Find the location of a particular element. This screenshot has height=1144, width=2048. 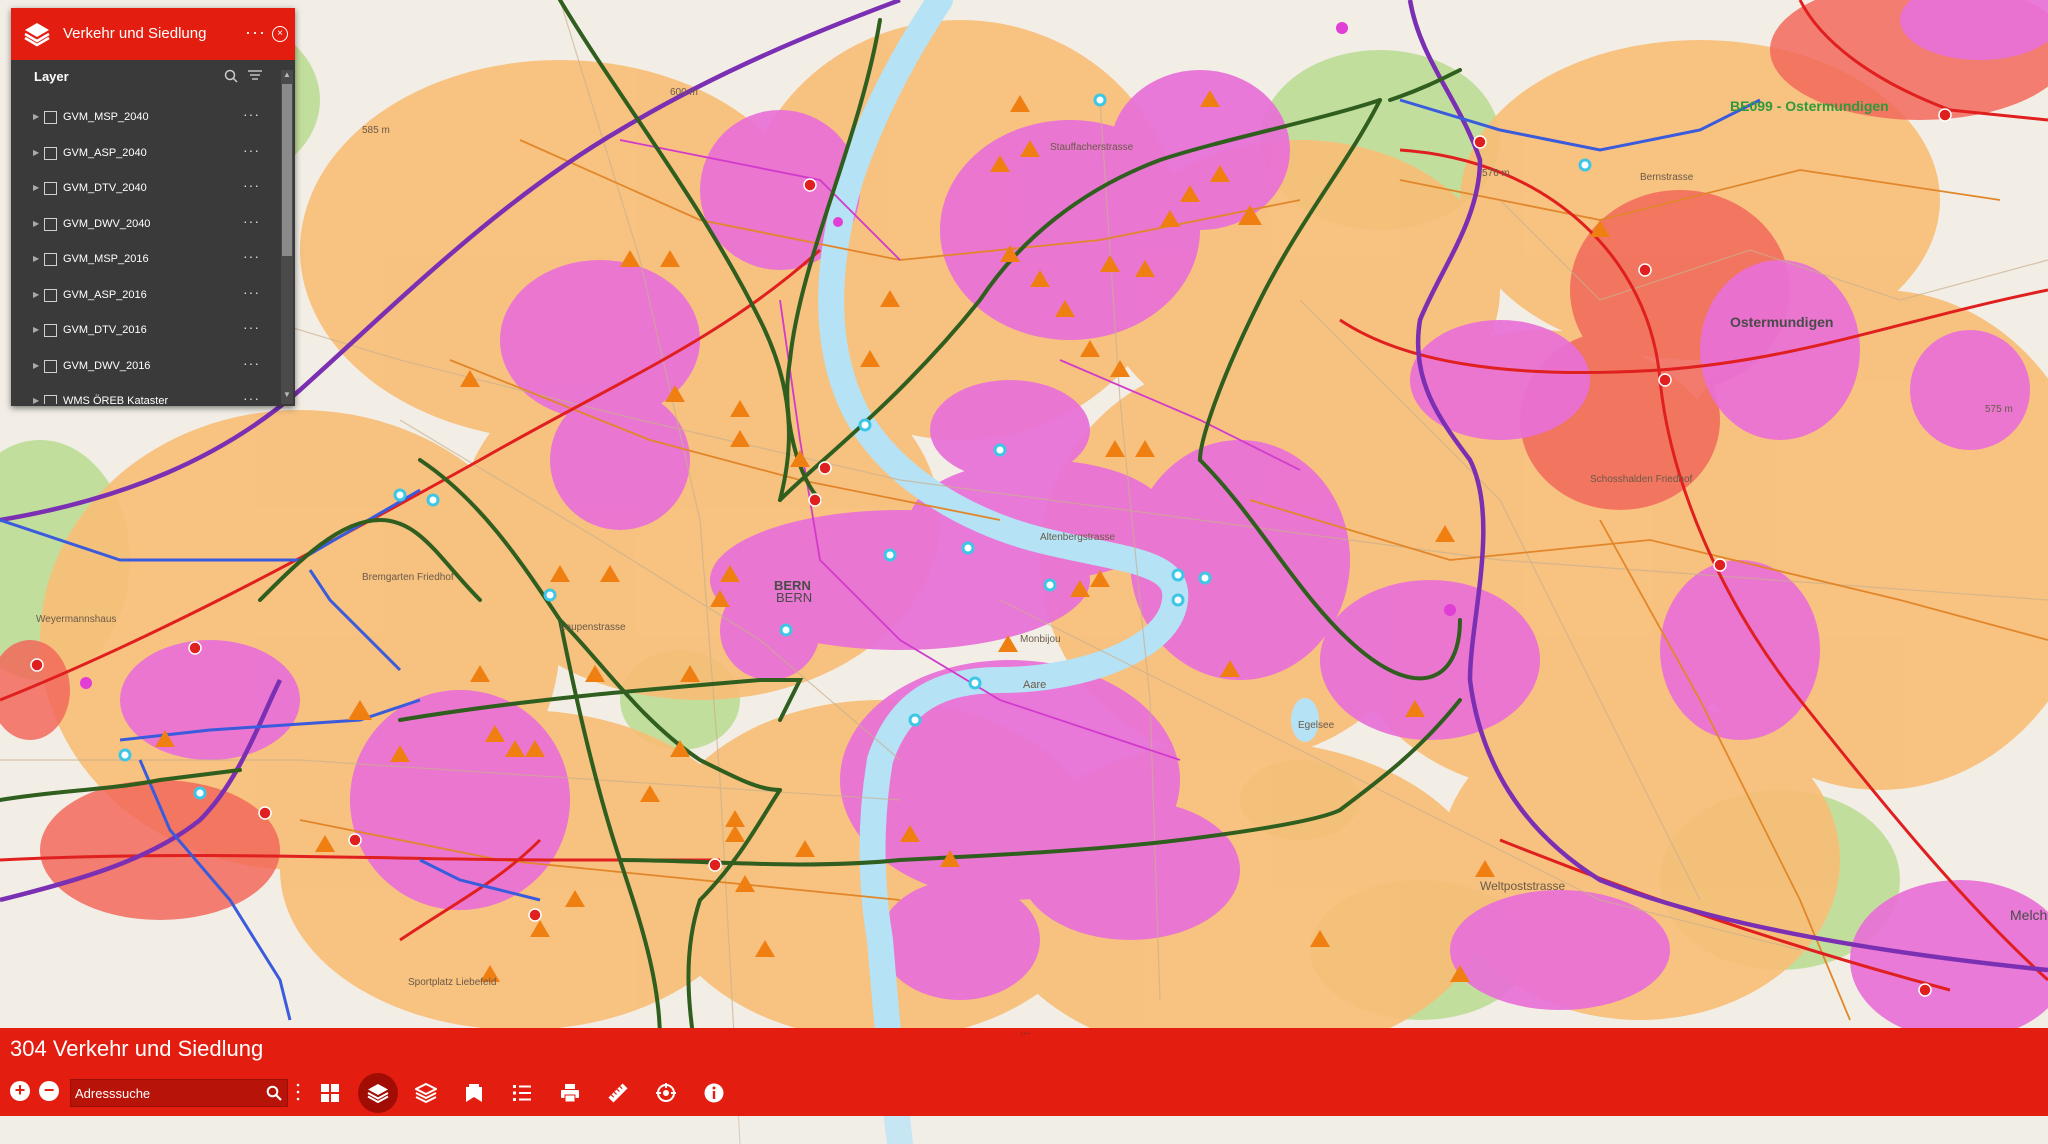

overview-button is located at coordinates (330, 1093).